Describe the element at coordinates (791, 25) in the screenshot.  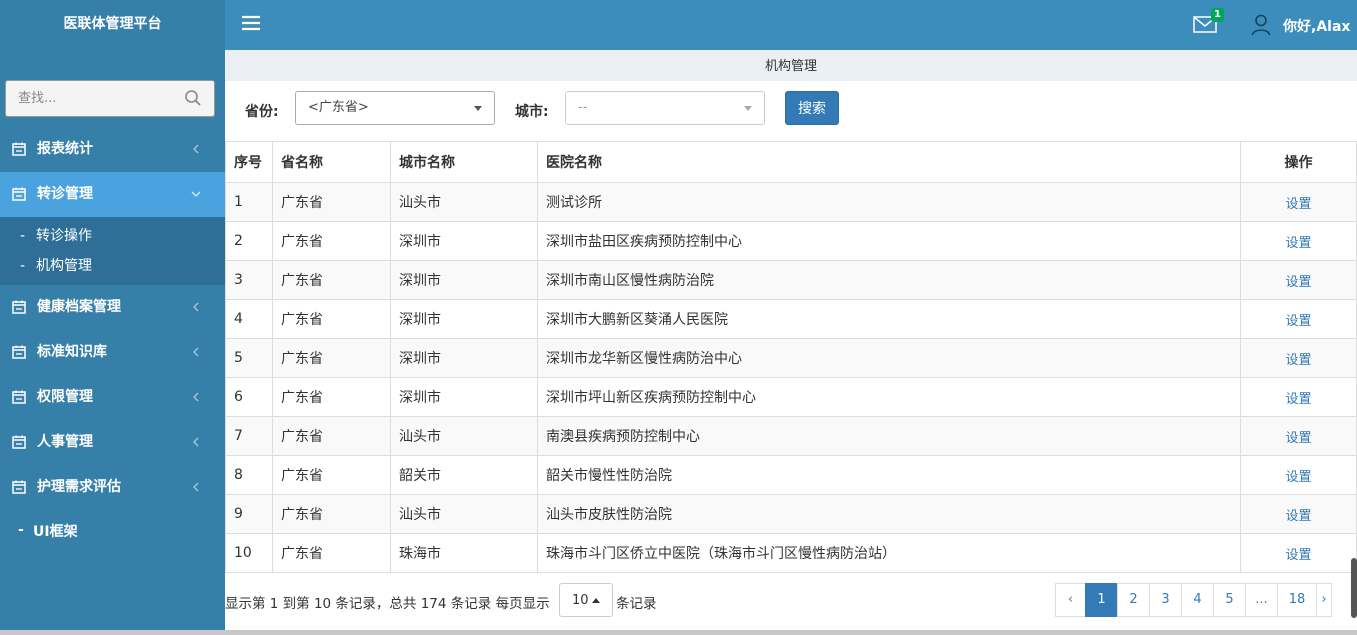
I see `top-header: 1 你好,Alax` at that location.